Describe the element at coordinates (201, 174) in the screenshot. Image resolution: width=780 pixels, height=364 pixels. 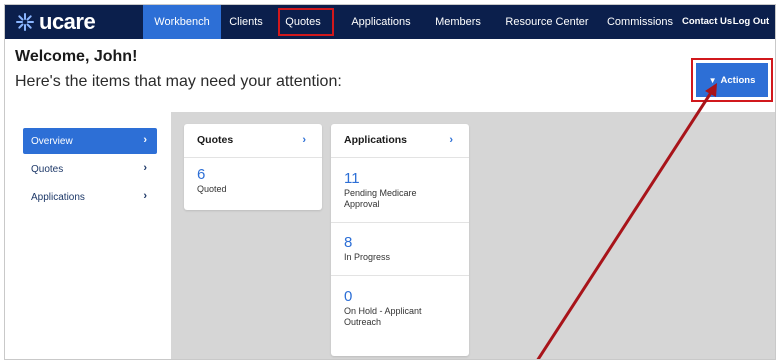
I see `stat-value: 6` at that location.